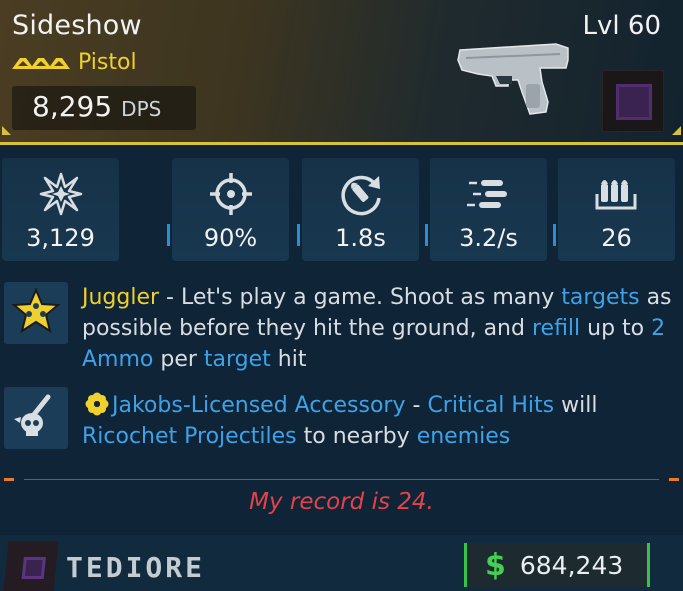 The width and height of the screenshot is (683, 591). I want to click on skull-knife-icon, so click(32, 415).